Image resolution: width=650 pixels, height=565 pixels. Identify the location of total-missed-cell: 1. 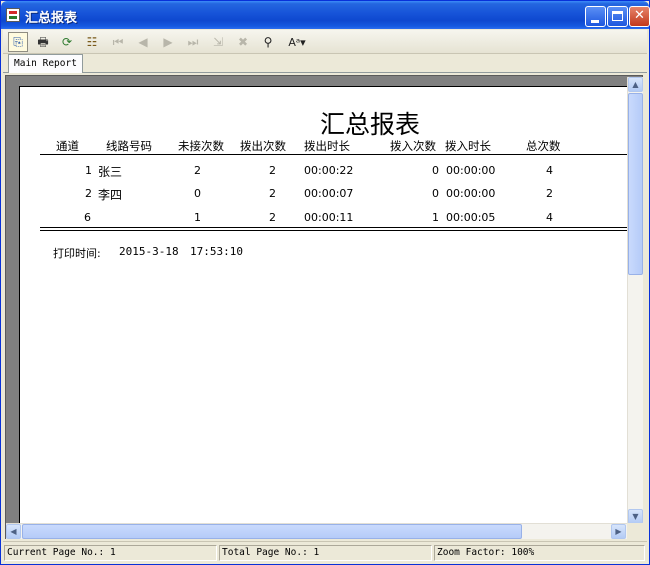
(197, 217).